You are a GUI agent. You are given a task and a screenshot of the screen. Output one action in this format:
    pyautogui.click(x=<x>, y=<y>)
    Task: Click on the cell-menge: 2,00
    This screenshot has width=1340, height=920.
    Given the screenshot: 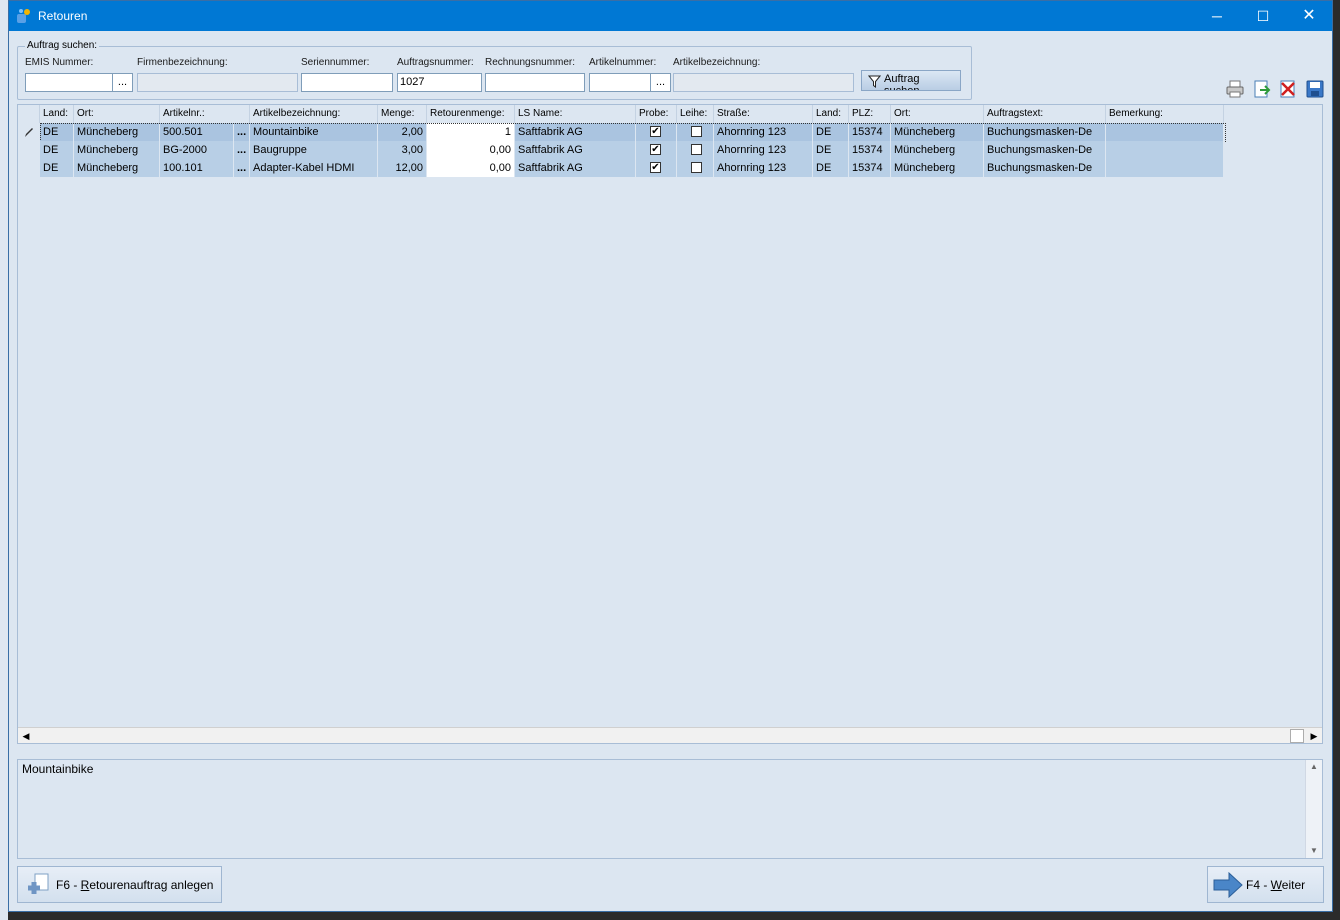 What is the action you would take?
    pyautogui.click(x=402, y=132)
    